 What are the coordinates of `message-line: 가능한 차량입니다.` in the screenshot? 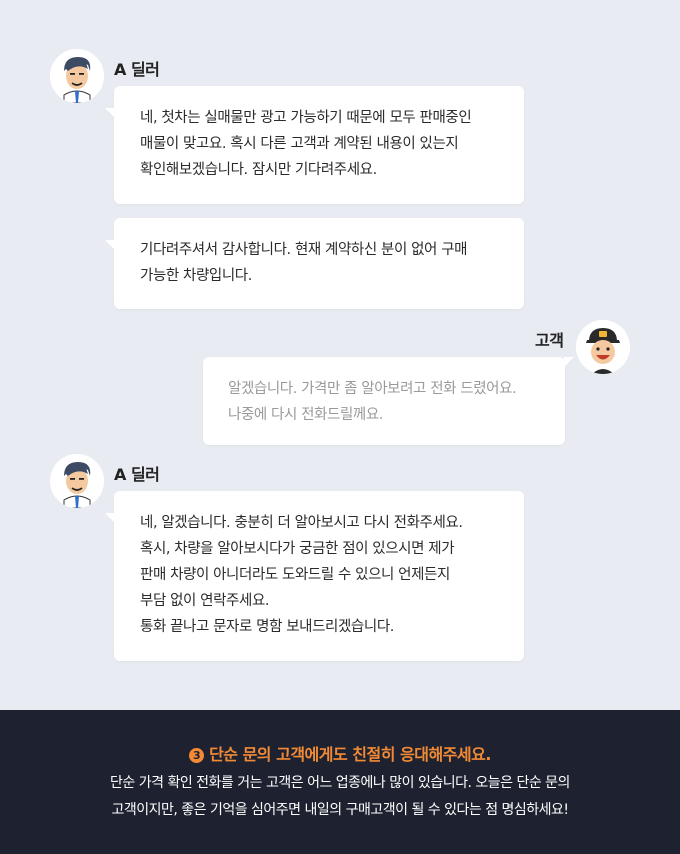 It's located at (196, 276).